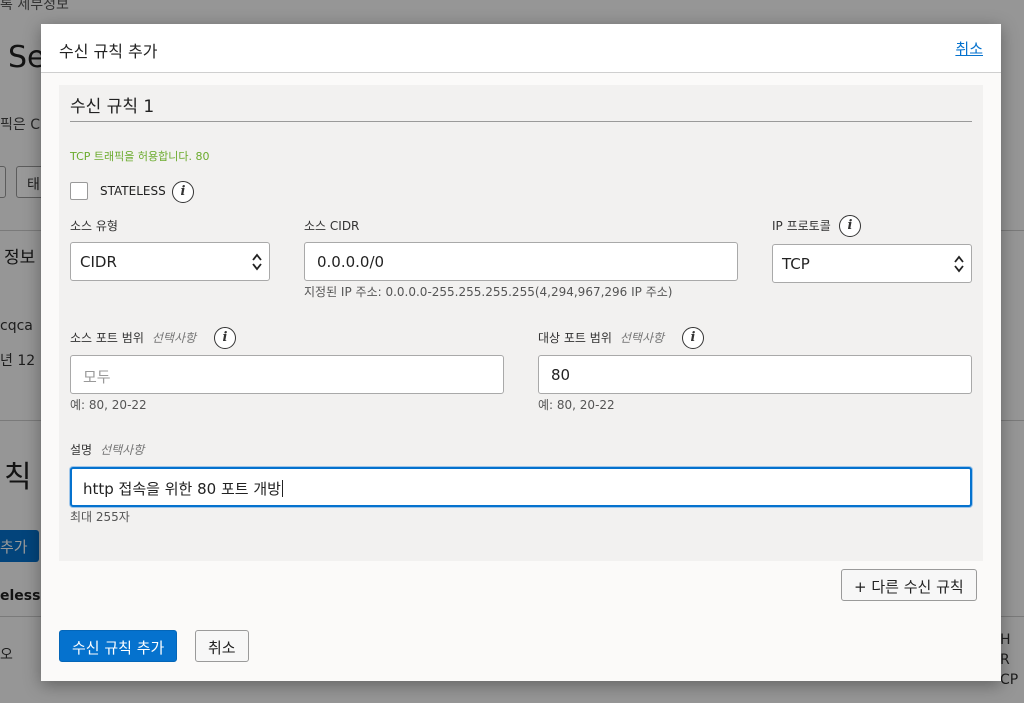  I want to click on dialog-header: 수신 규칙 추가 취소, so click(521, 48).